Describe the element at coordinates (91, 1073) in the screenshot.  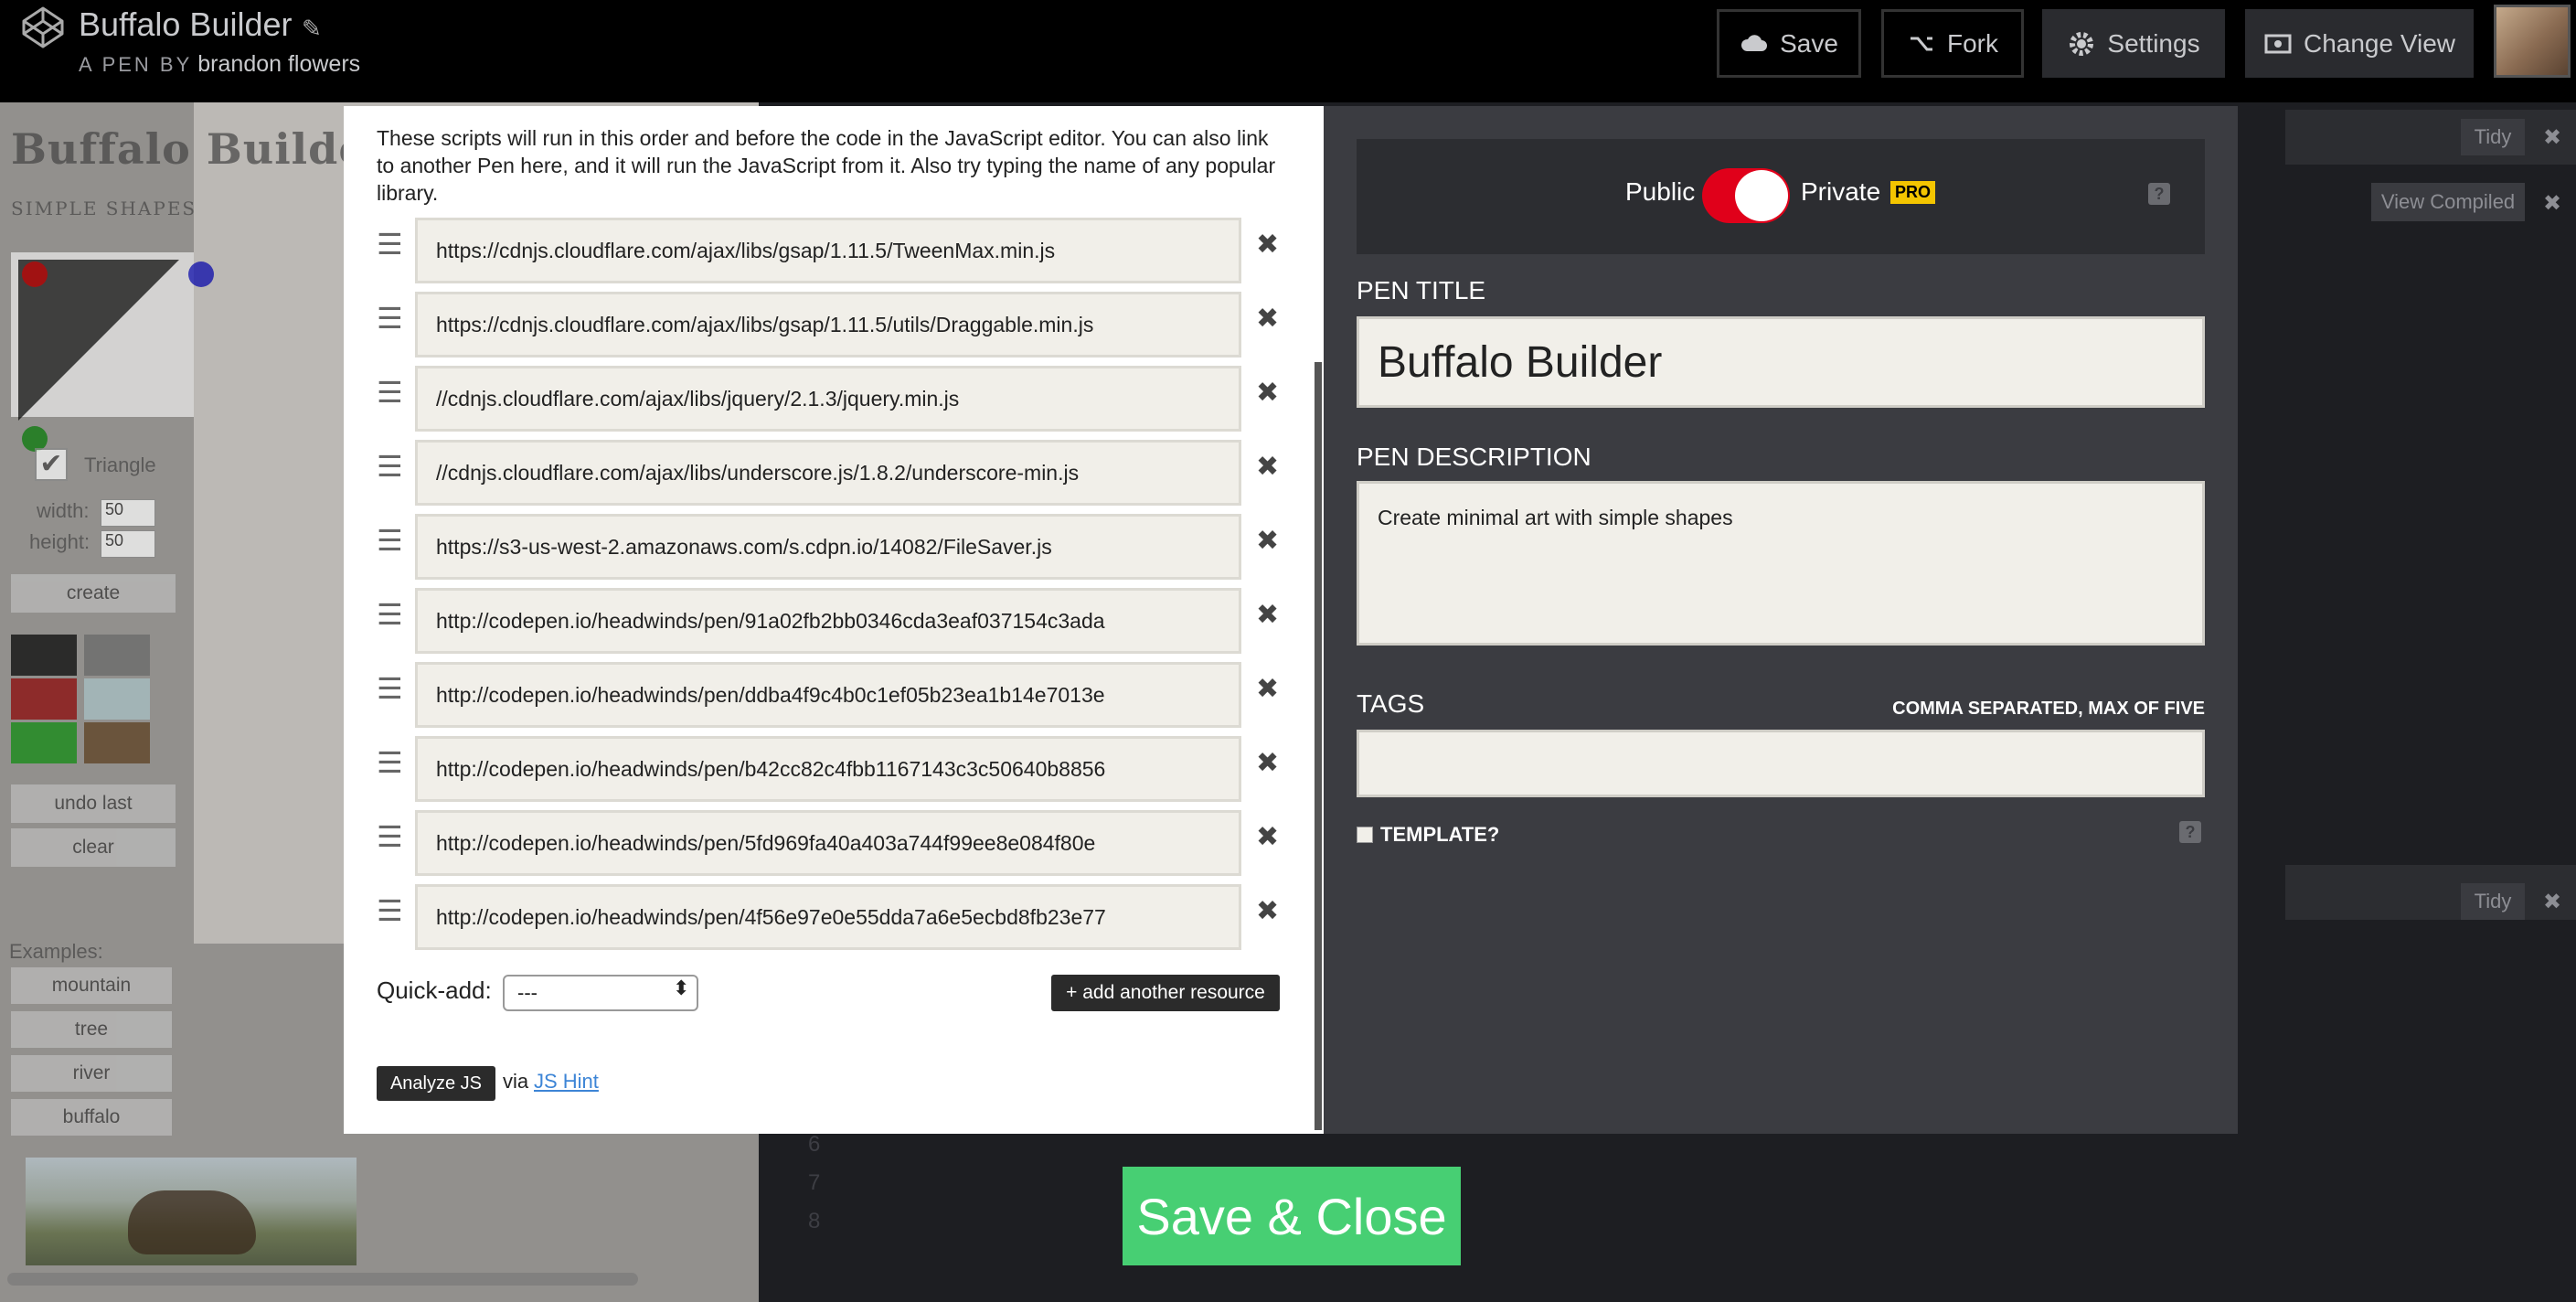
I see `example-river-button: river` at that location.